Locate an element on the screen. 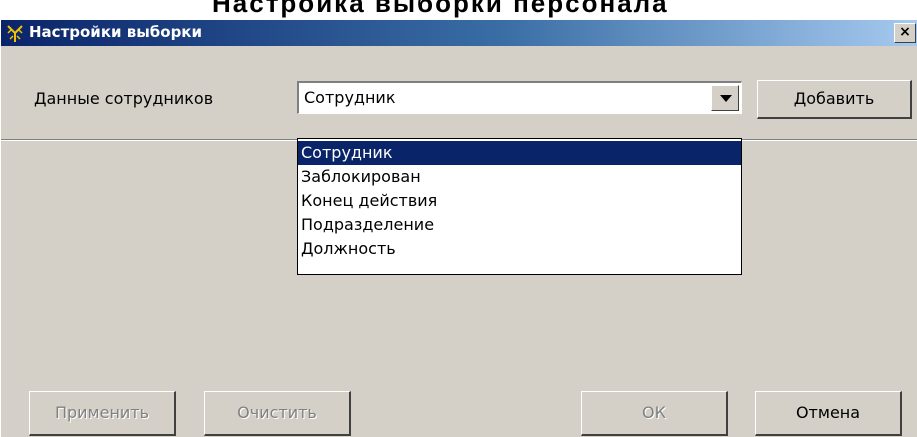 This screenshot has width=917, height=437. close-button: × is located at coordinates (905, 33).